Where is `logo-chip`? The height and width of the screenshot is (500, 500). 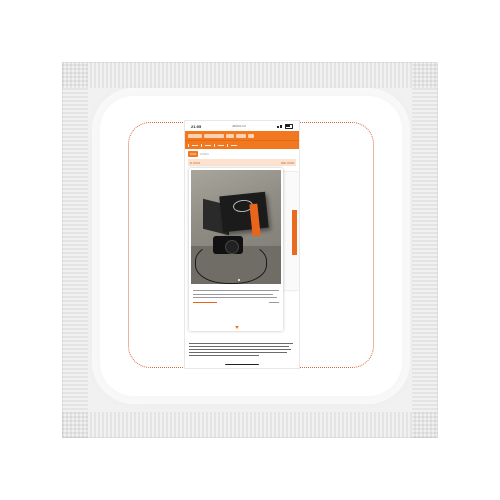 logo-chip is located at coordinates (195, 135).